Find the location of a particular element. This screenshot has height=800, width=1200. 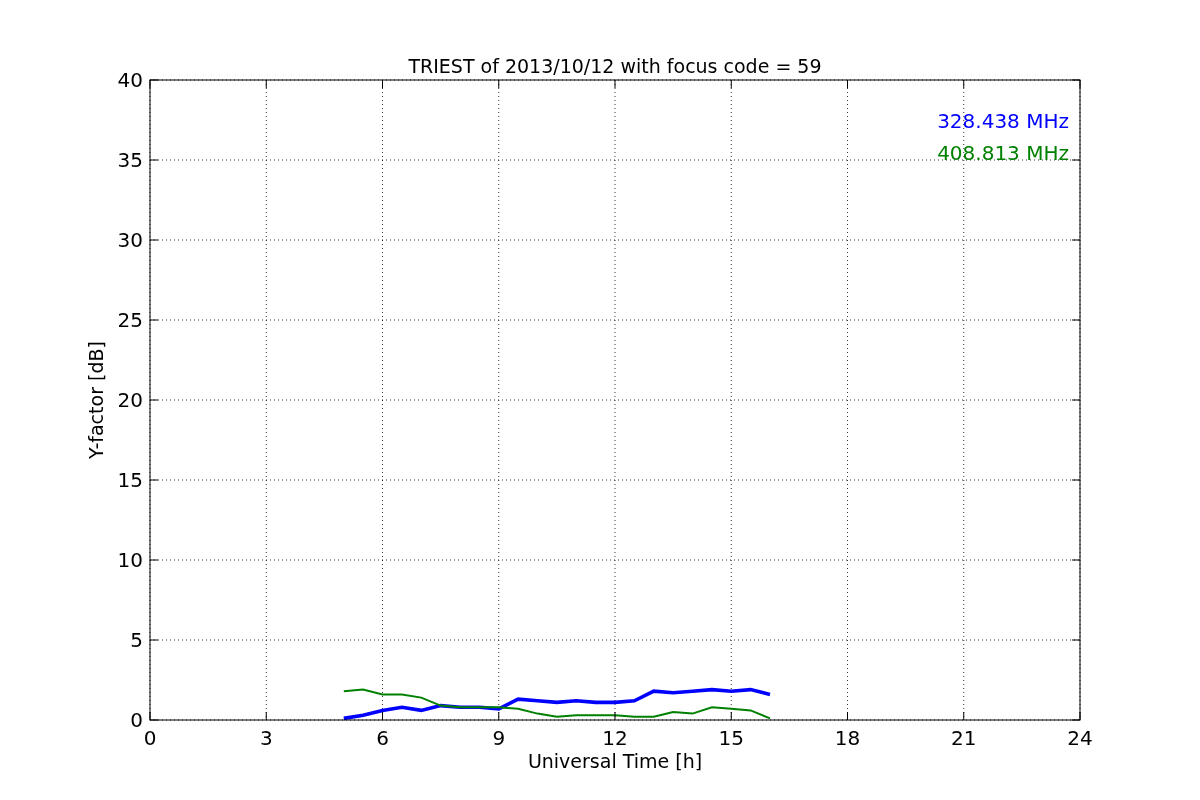

chart-title: TRIEST of 2013/10/12 with focus code = 59 is located at coordinates (615, 66).